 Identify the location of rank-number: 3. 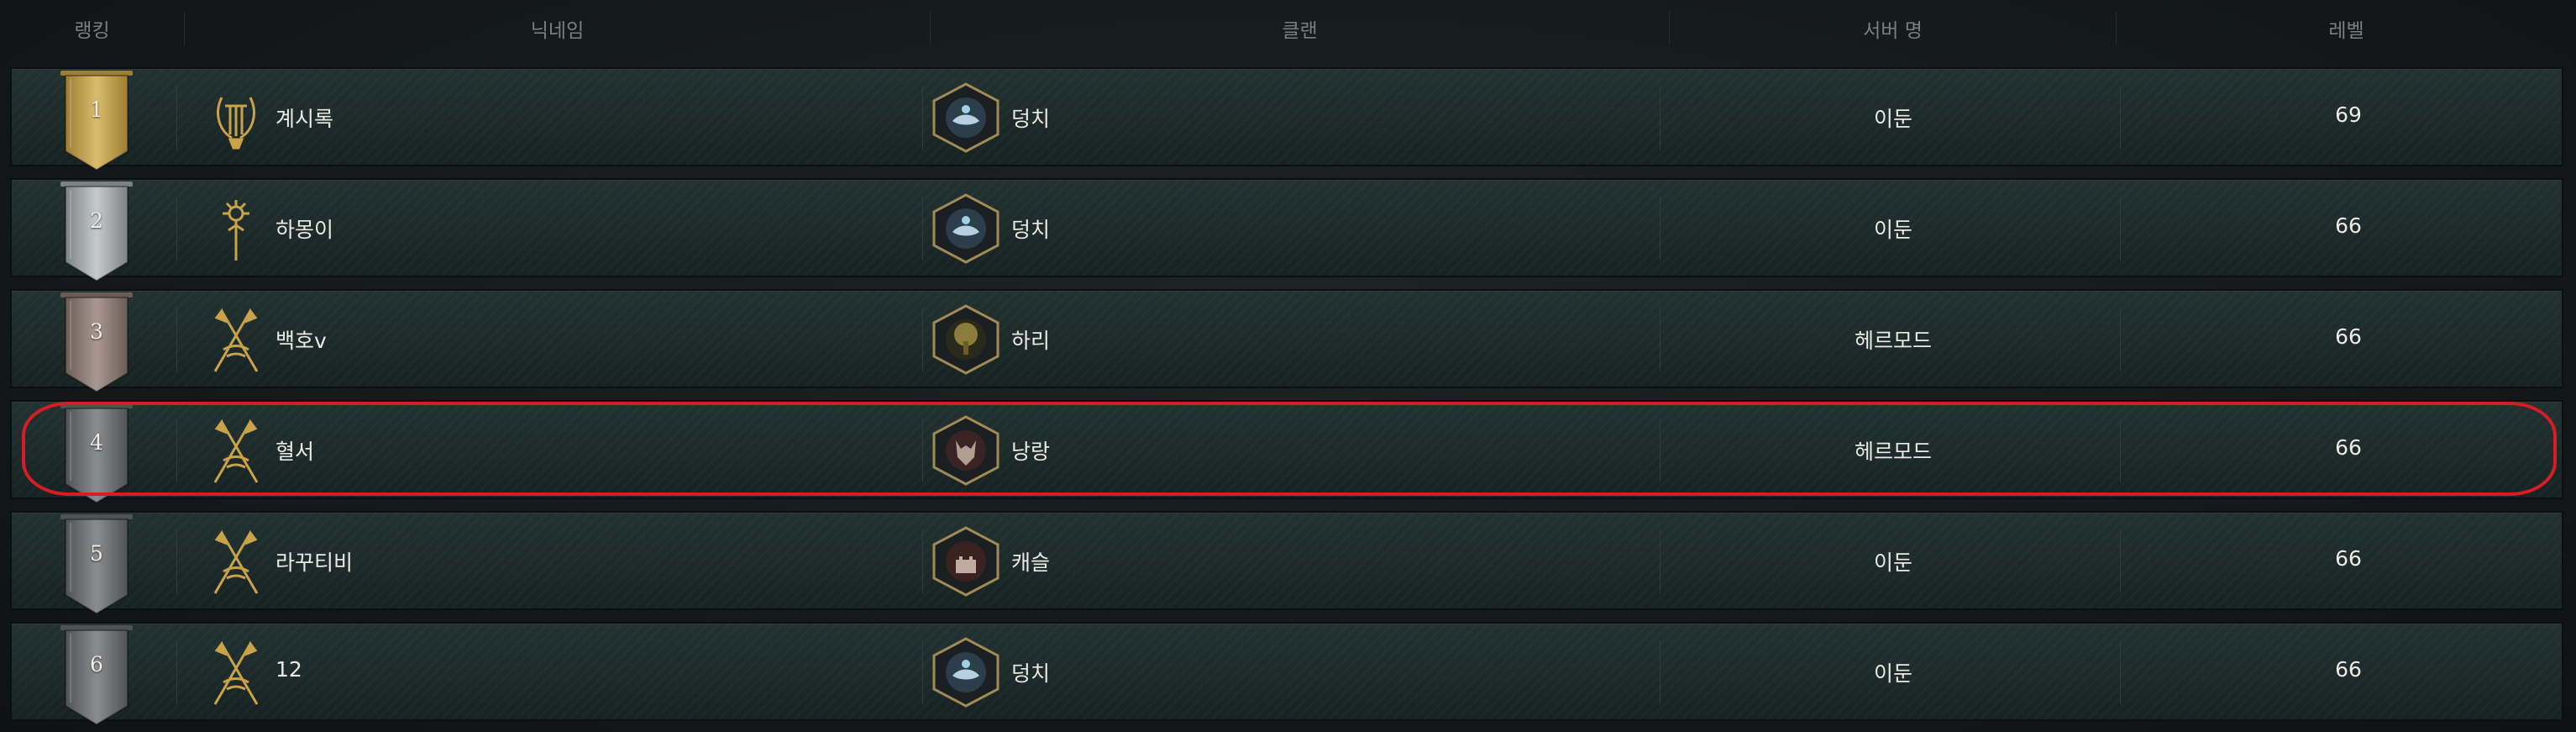
(96, 331).